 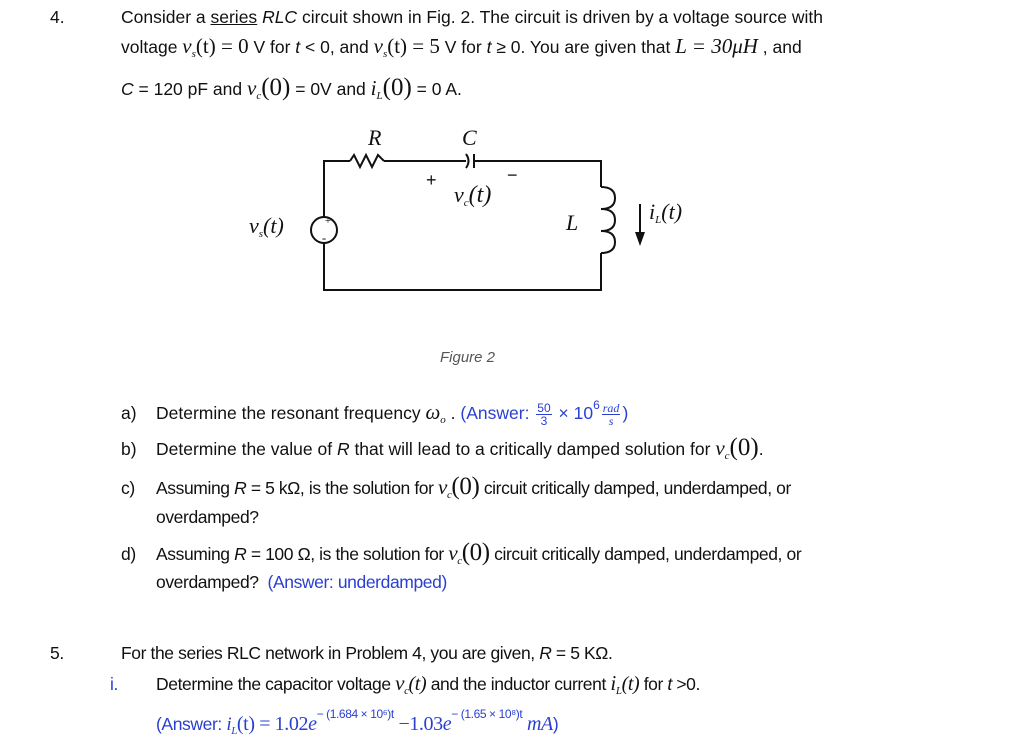 I want to click on inductor, so click(x=608, y=220).